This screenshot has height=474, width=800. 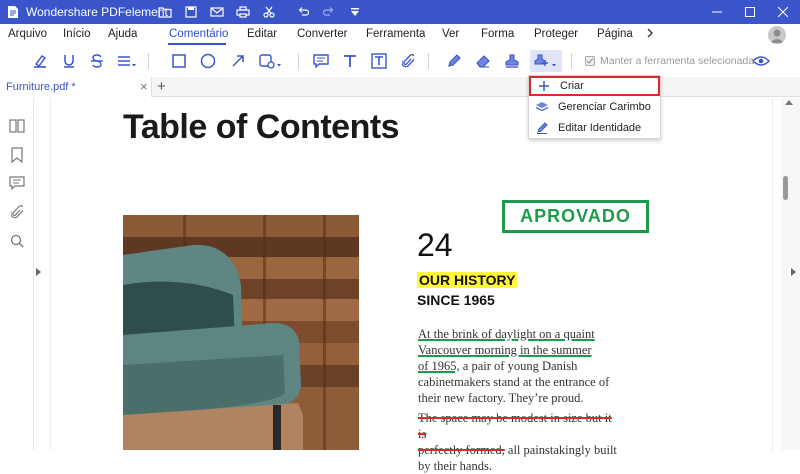 I want to click on customize-quick-access-icon, so click(x=355, y=12).